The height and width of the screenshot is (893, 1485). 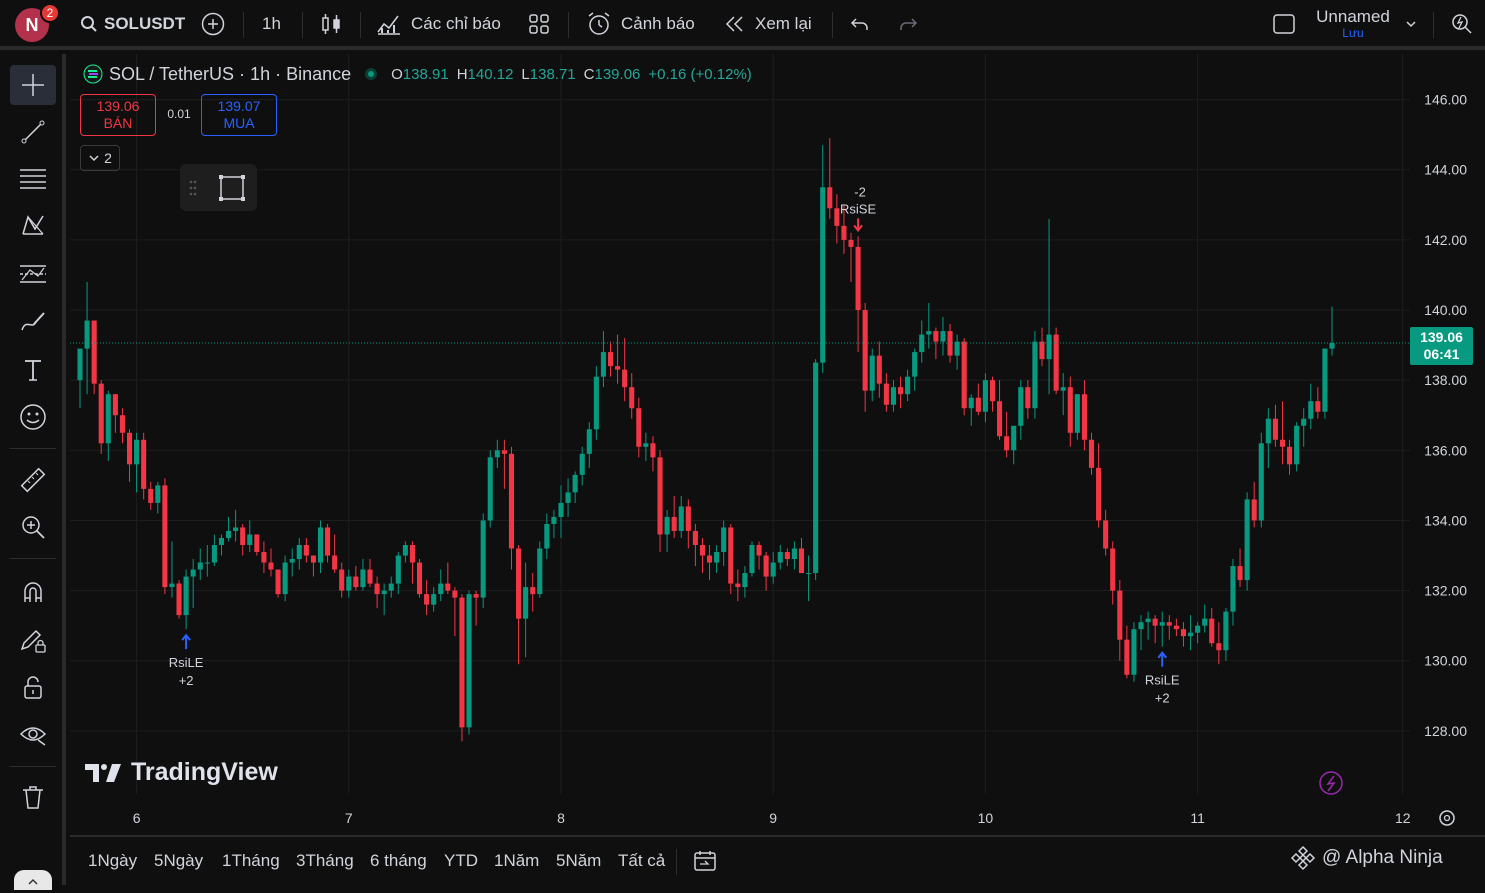 I want to click on range-button: 1Tháng, so click(x=251, y=861).